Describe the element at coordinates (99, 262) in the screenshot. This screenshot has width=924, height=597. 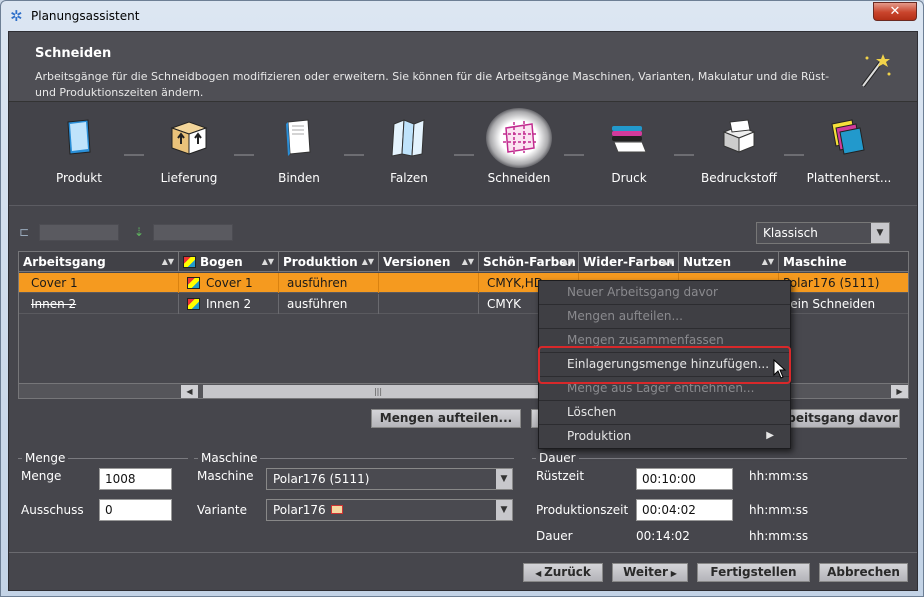
I see `column-header-arbeitsgang: Arbeitsgang ▲▼` at that location.